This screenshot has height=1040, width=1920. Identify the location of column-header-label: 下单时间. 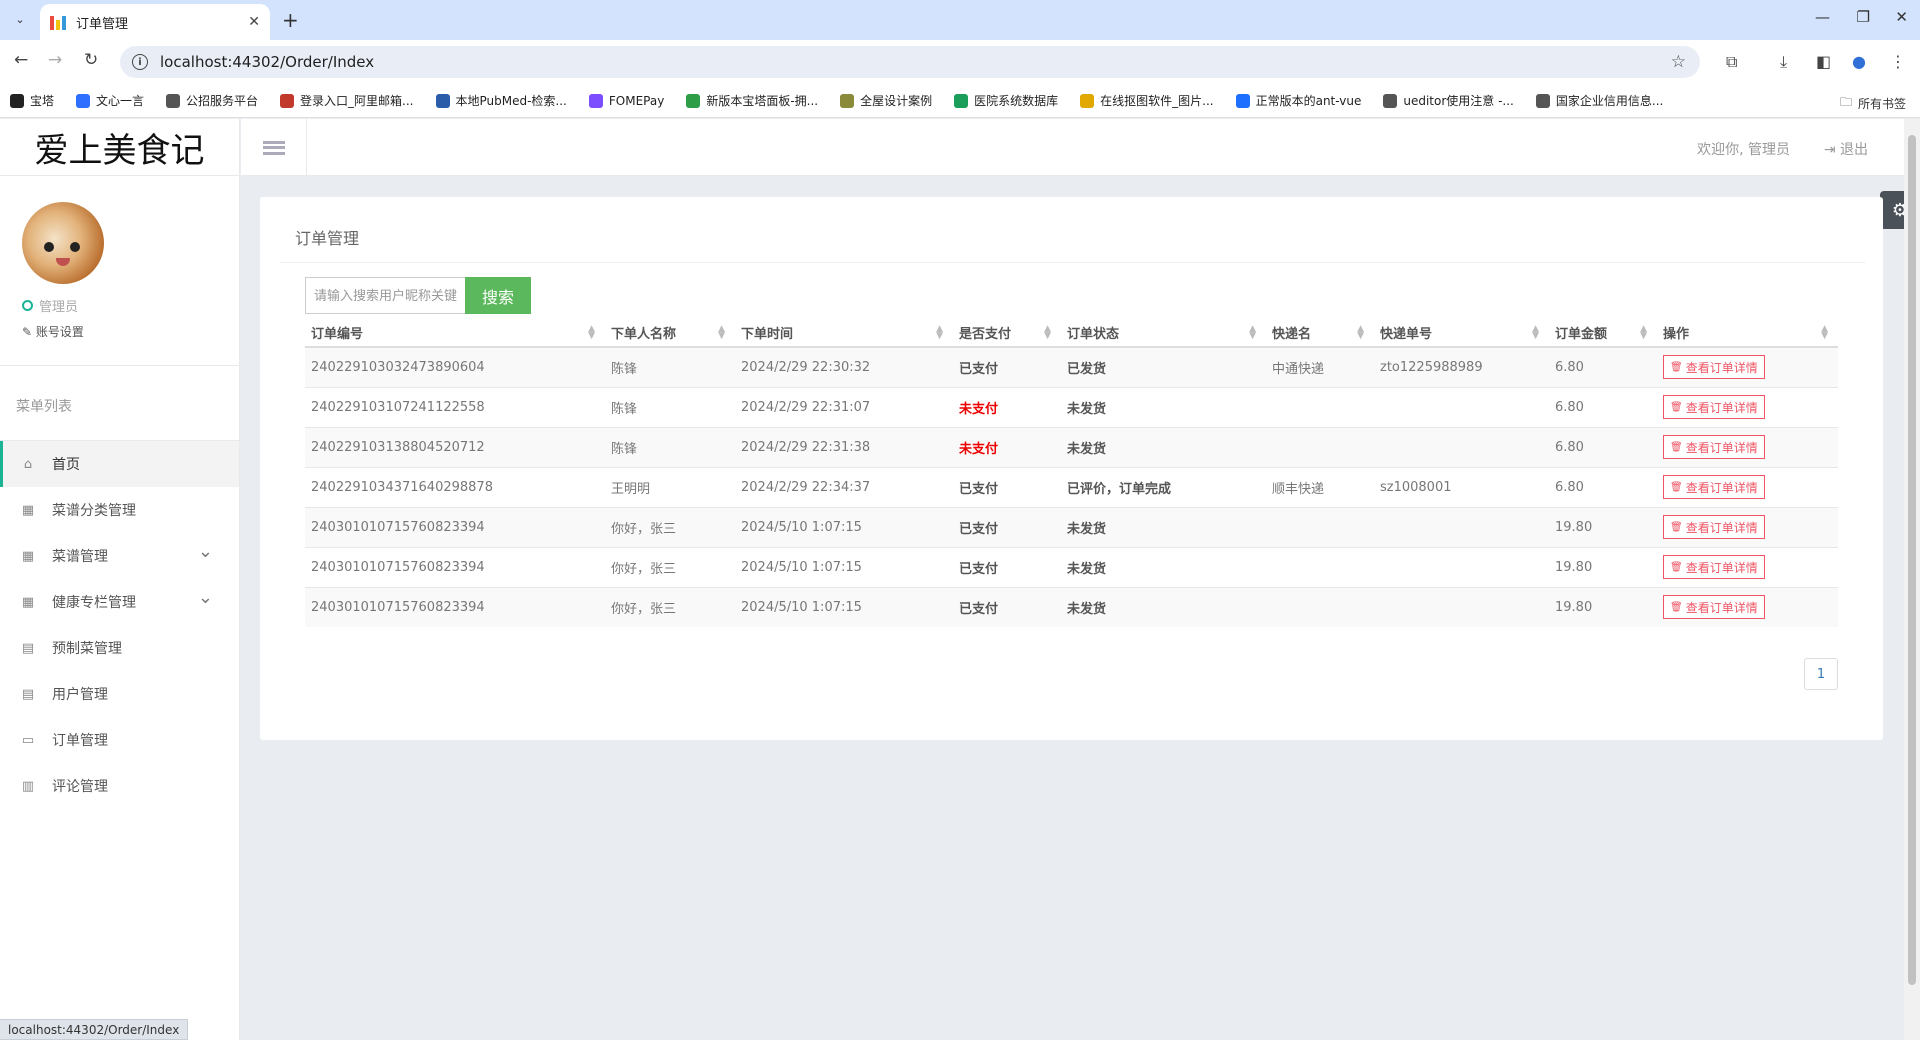
(767, 334).